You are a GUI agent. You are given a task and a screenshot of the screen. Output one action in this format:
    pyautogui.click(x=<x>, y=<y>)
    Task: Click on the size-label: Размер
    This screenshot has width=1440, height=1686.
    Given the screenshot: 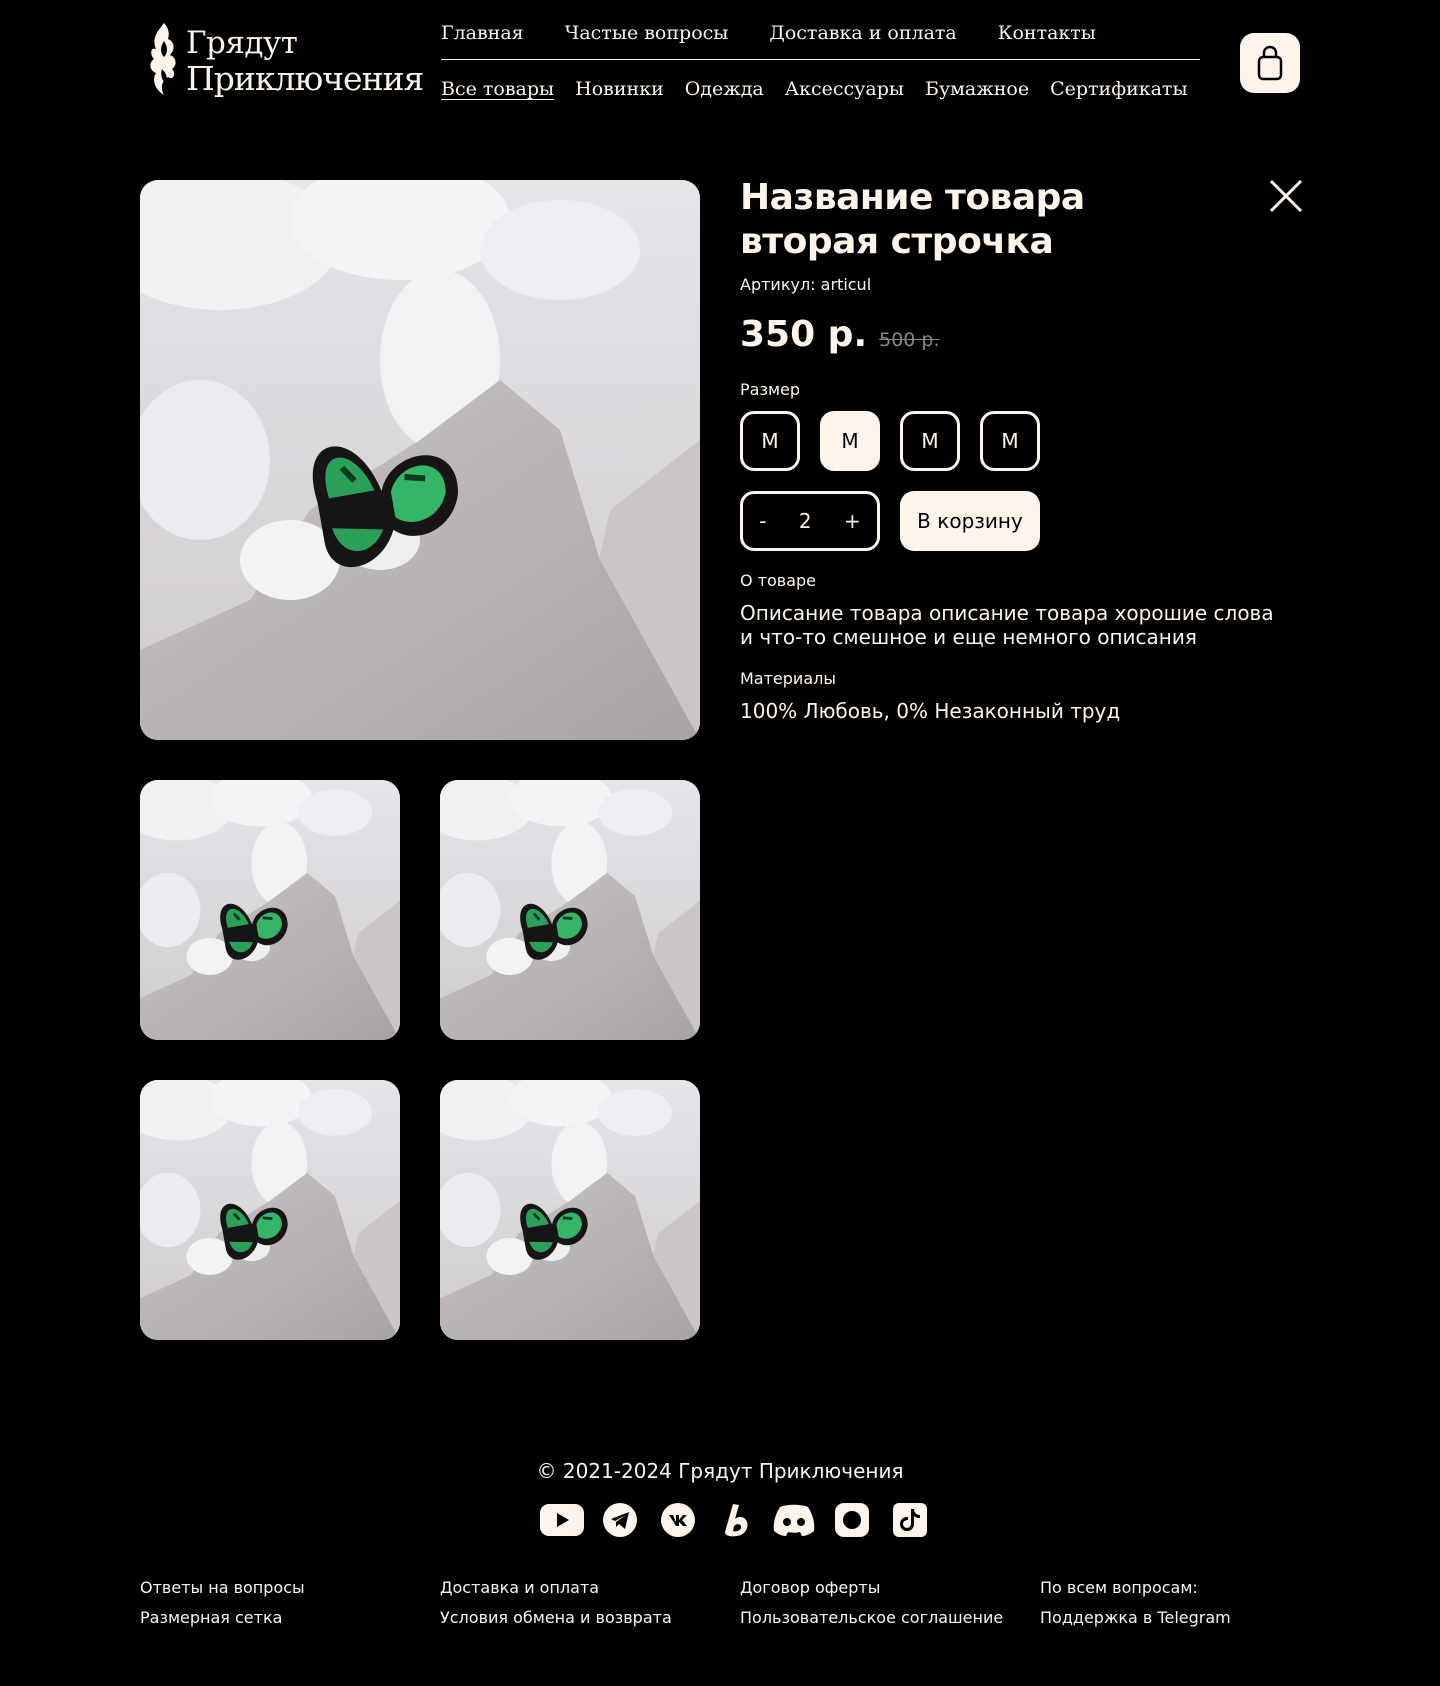 What is the action you would take?
    pyautogui.click(x=770, y=389)
    